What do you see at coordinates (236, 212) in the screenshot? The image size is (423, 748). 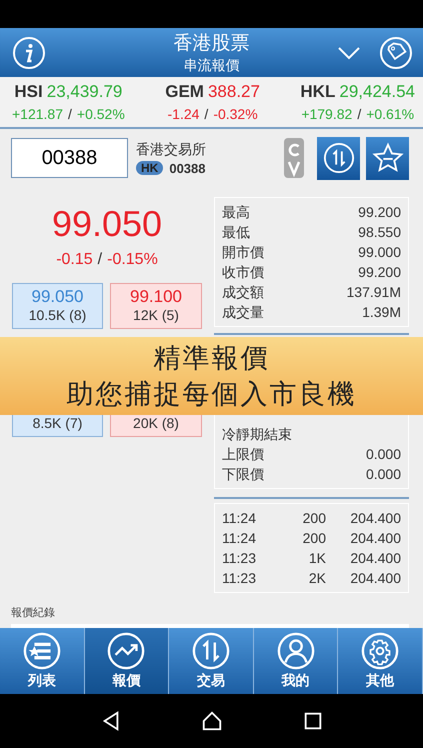 I see `stat-label: 最高` at bounding box center [236, 212].